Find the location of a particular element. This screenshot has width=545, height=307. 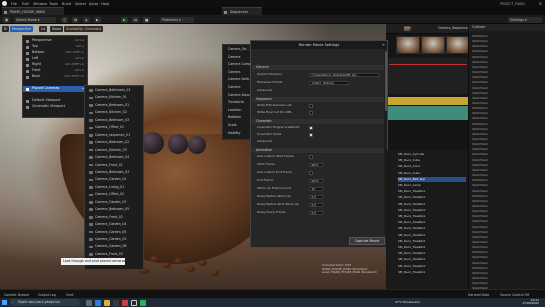

menu-item-back: Back ALT+SHIFT+H is located at coordinates (55, 77).